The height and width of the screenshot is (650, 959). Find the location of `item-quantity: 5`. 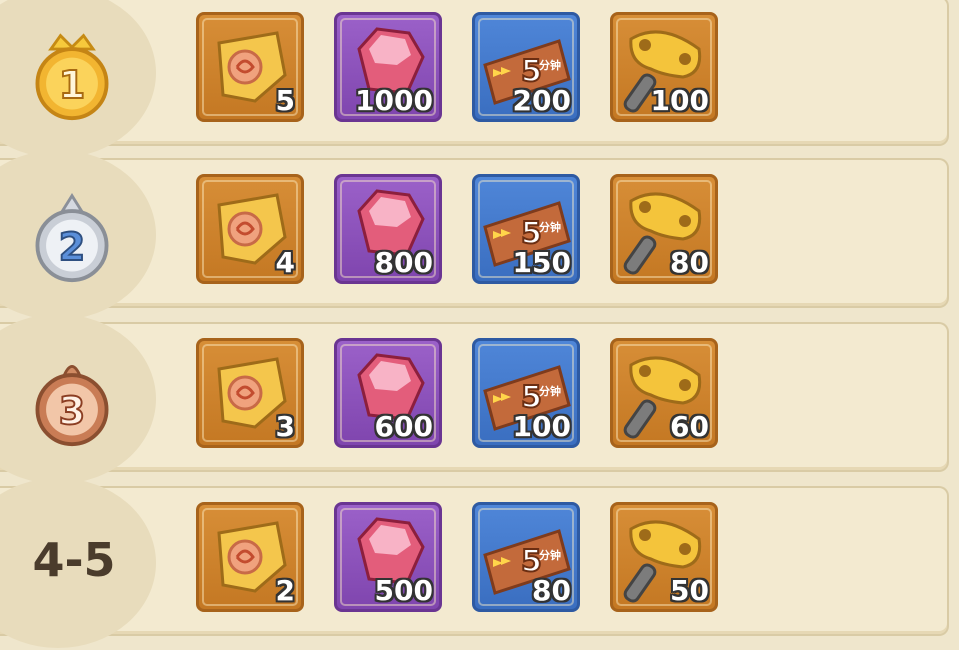

item-quantity: 5 is located at coordinates (285, 100).